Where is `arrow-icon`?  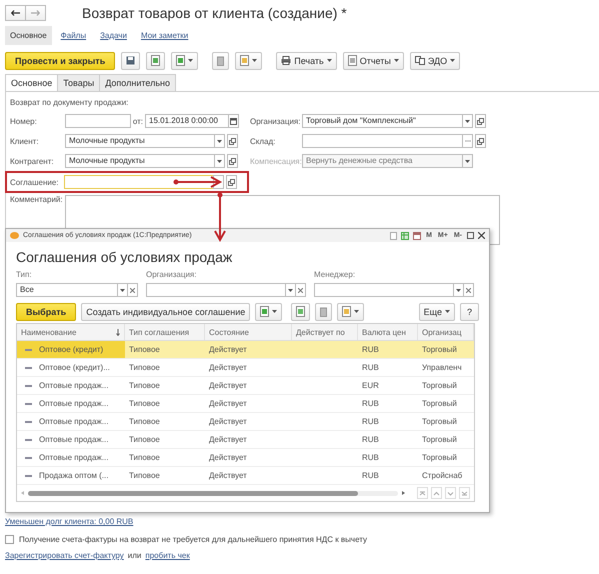
arrow-icon is located at coordinates (422, 493).